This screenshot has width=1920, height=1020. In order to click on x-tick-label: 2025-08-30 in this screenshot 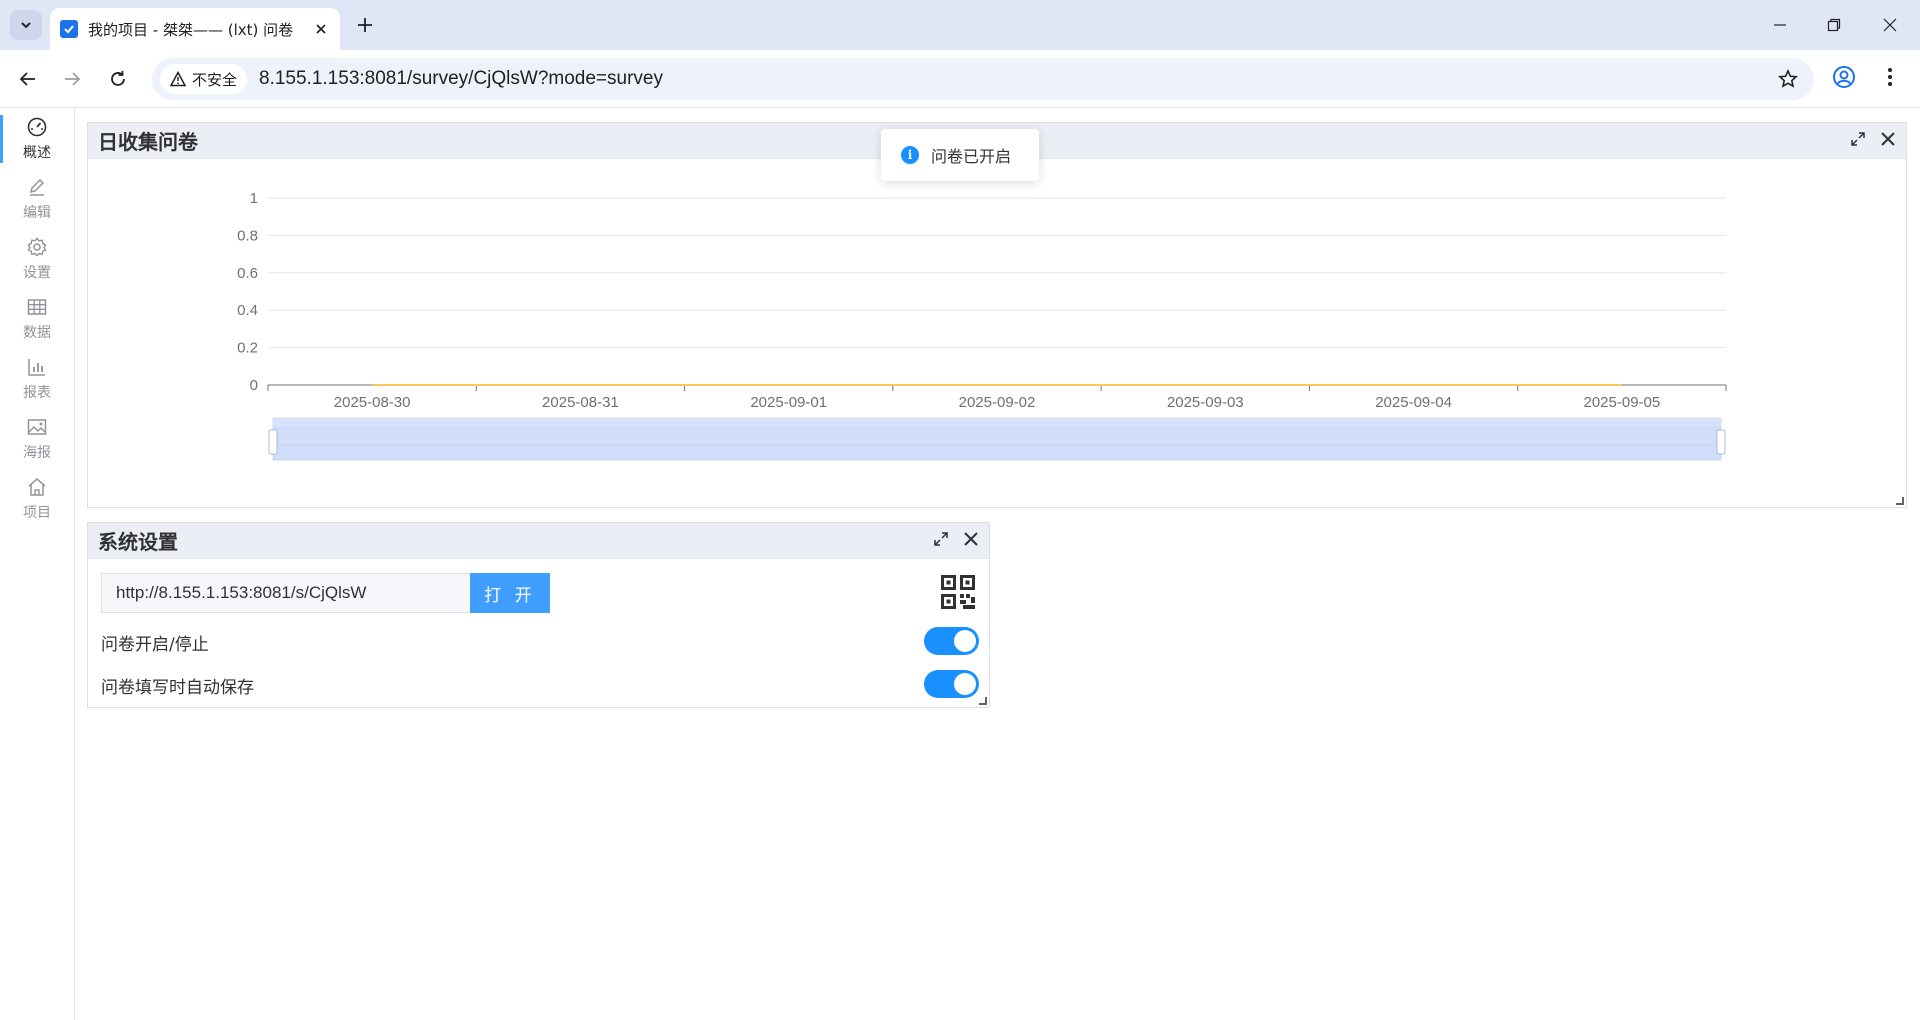, I will do `click(372, 402)`.